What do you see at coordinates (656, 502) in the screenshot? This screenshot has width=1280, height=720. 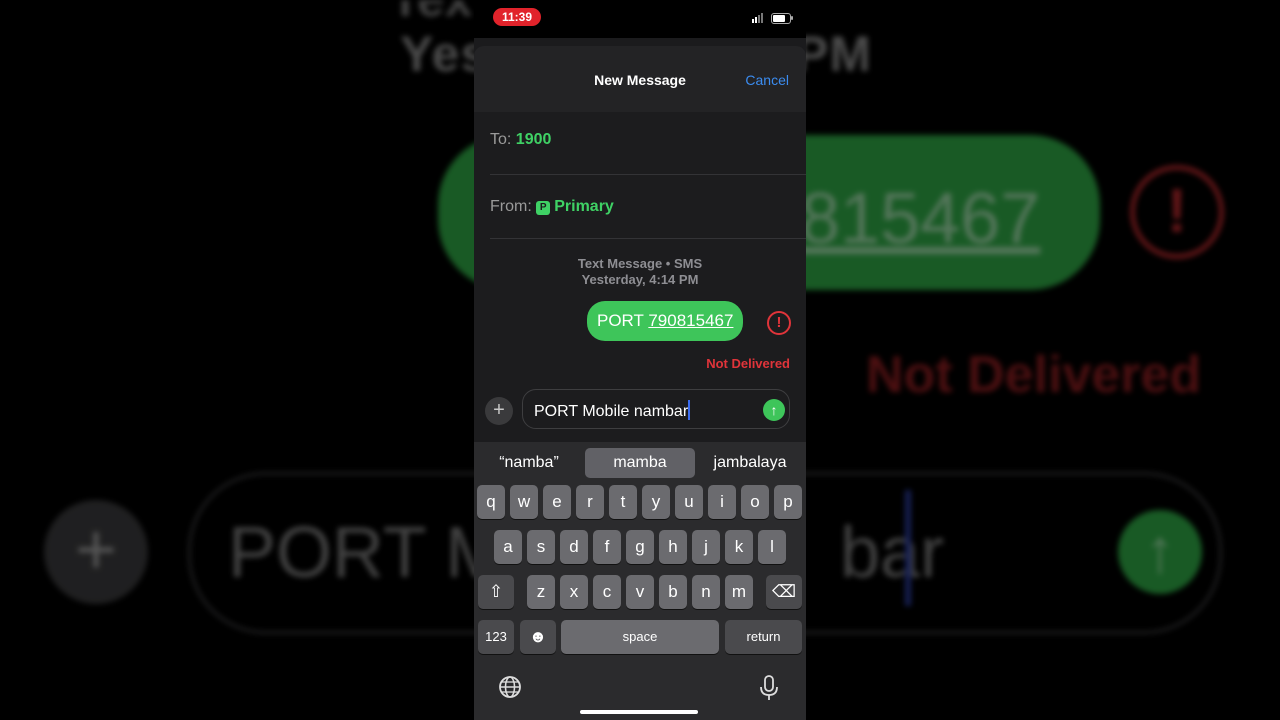 I see `key-y: y` at bounding box center [656, 502].